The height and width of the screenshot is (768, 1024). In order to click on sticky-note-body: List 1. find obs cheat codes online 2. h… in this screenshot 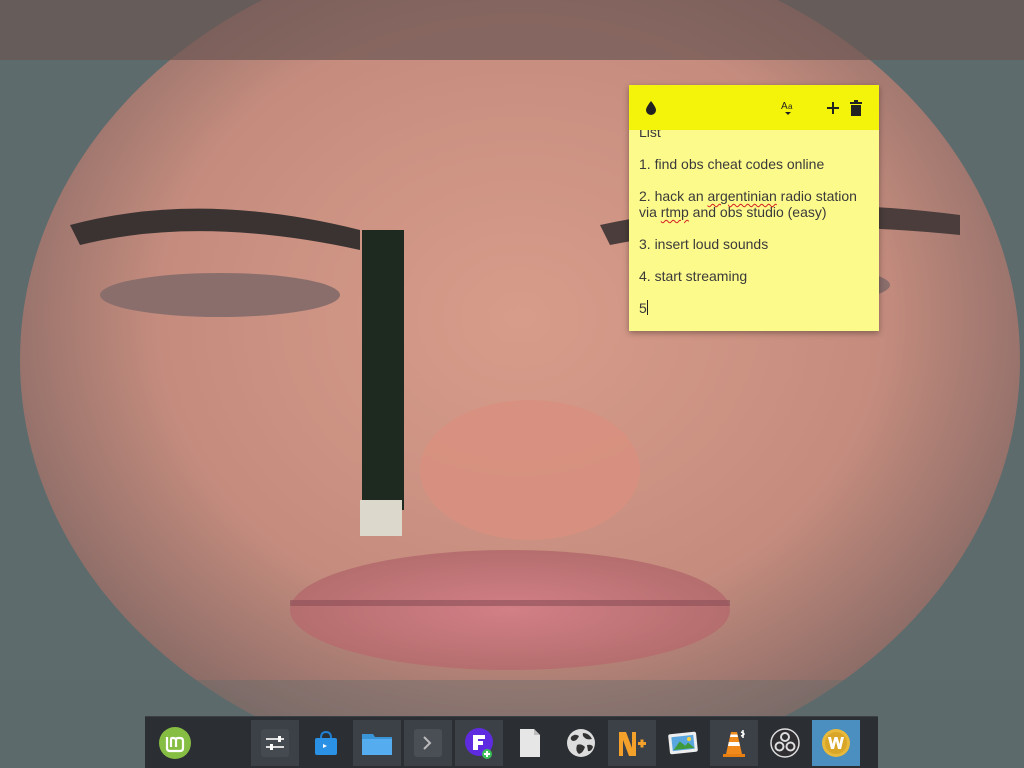, I will do `click(754, 230)`.